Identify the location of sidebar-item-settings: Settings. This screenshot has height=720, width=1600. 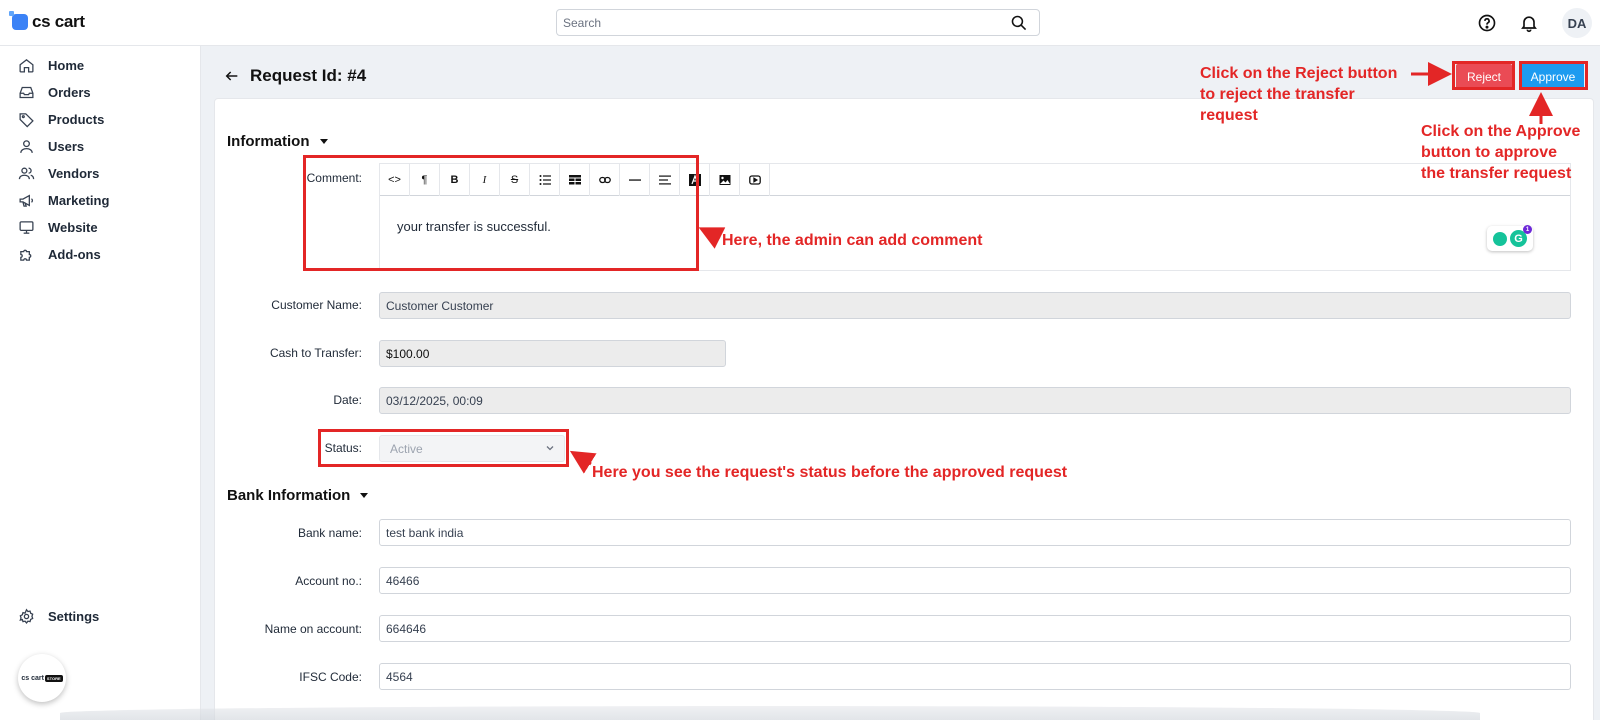
(58, 616).